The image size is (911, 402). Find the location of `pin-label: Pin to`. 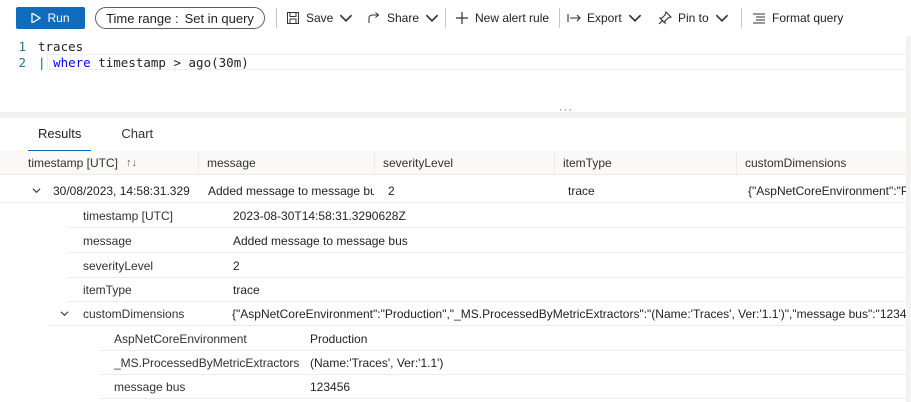

pin-label: Pin to is located at coordinates (693, 18).